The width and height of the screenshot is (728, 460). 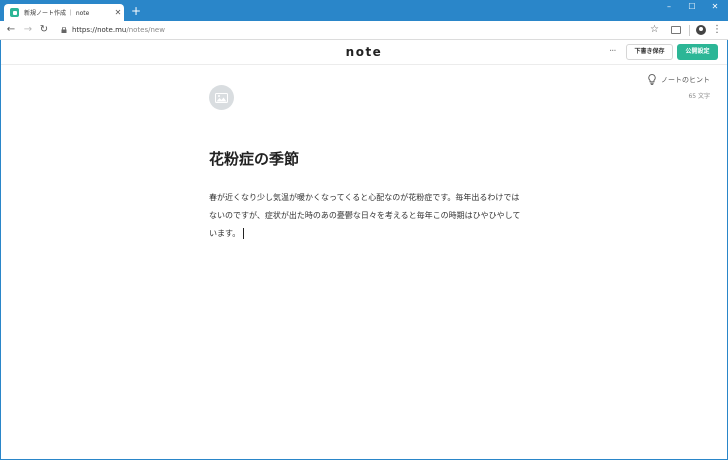 I want to click on character-count: 65 文字, so click(x=699, y=96).